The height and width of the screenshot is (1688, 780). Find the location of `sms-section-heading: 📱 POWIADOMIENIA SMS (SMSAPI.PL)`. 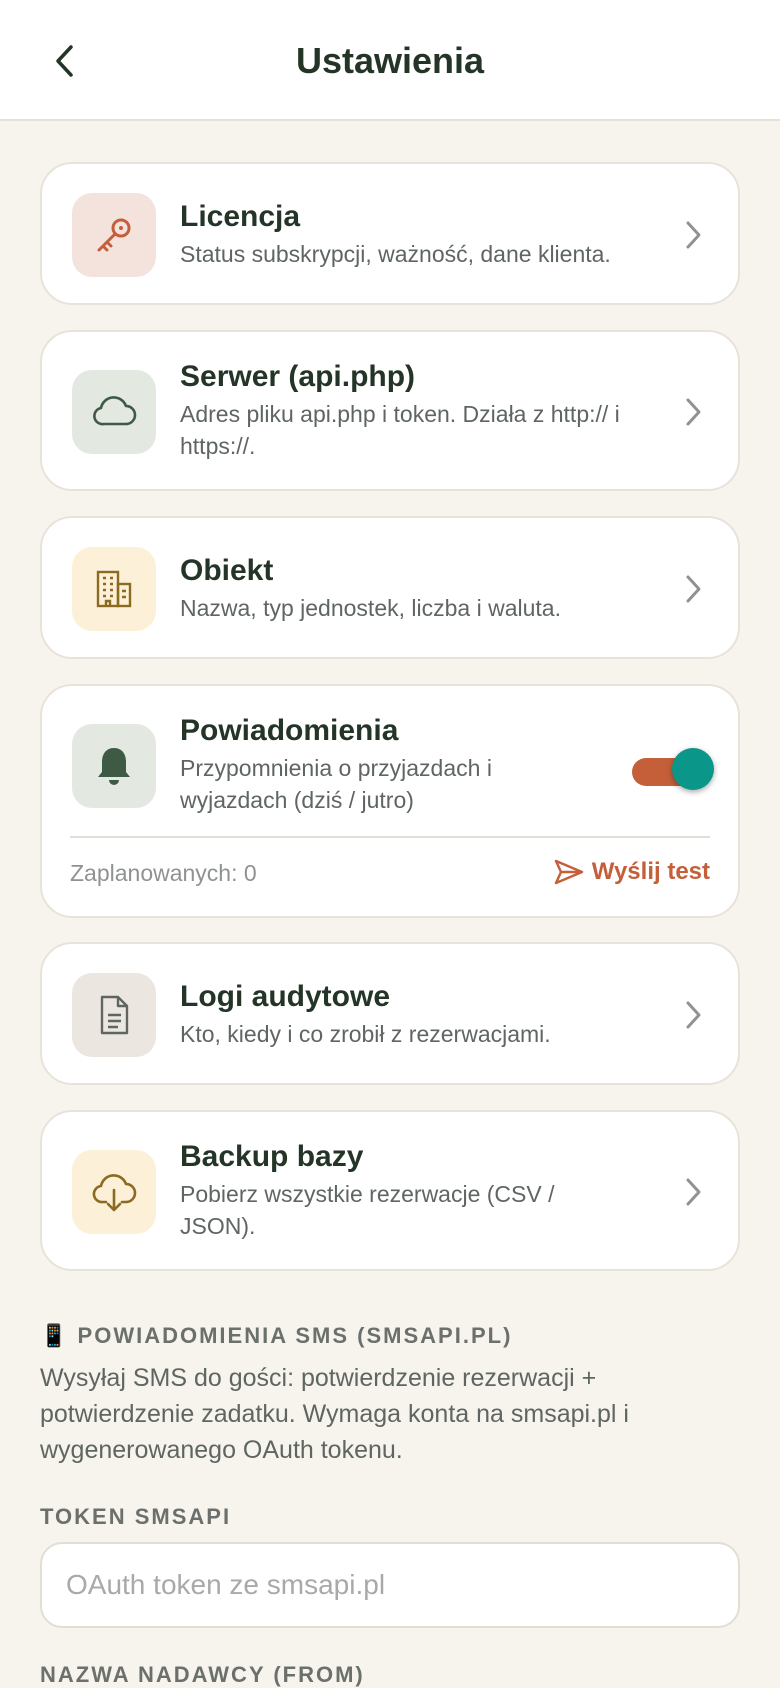

sms-section-heading: 📱 POWIADOMIENIA SMS (SMSAPI.PL) is located at coordinates (276, 1336).